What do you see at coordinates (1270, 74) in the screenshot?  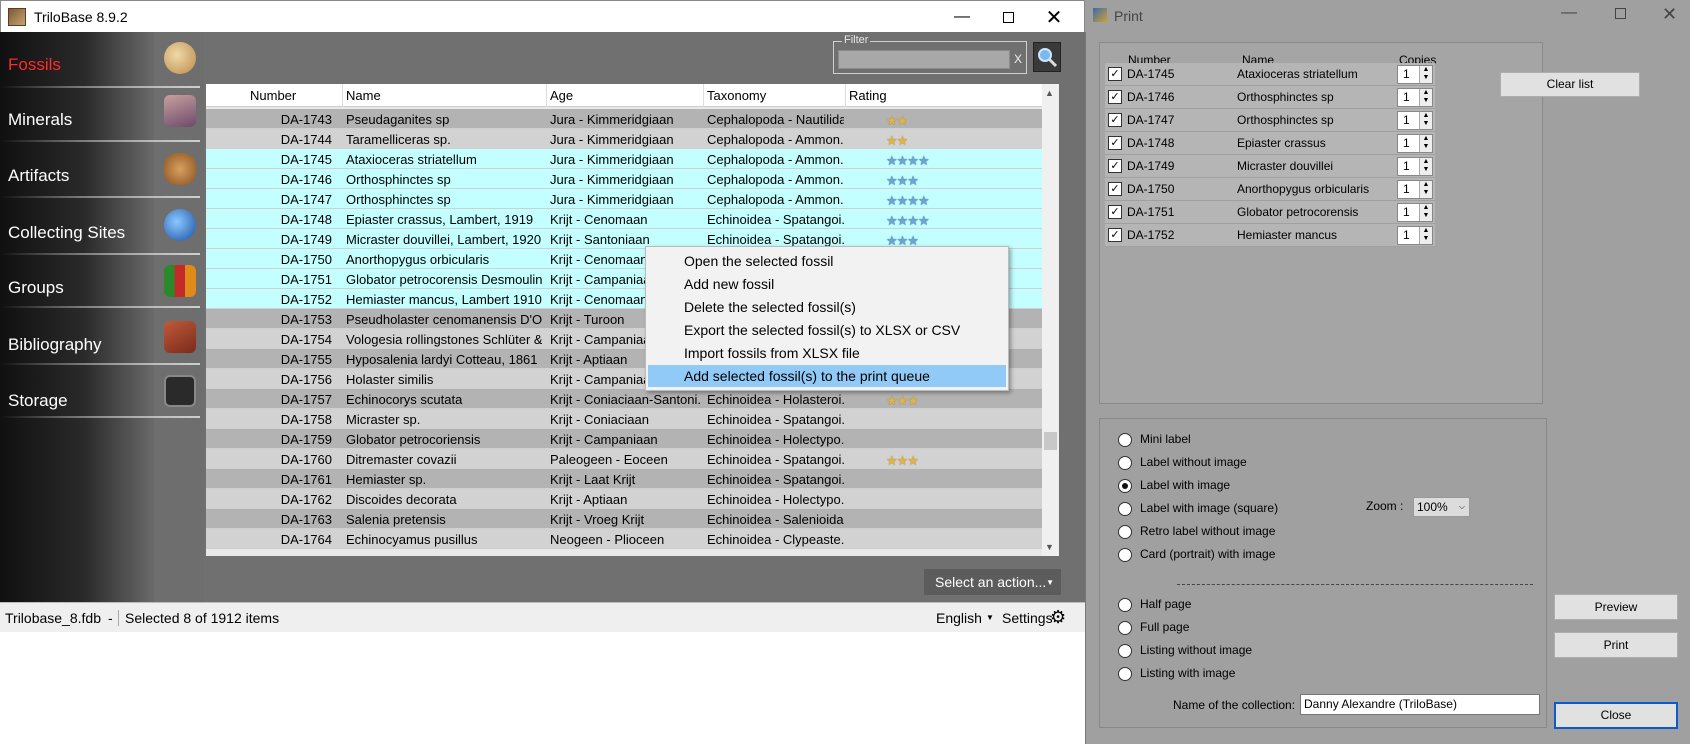 I see `print-queue-row: ✓ DA-1745 Ataxioceras striatellum 1 ▲ ▼` at bounding box center [1270, 74].